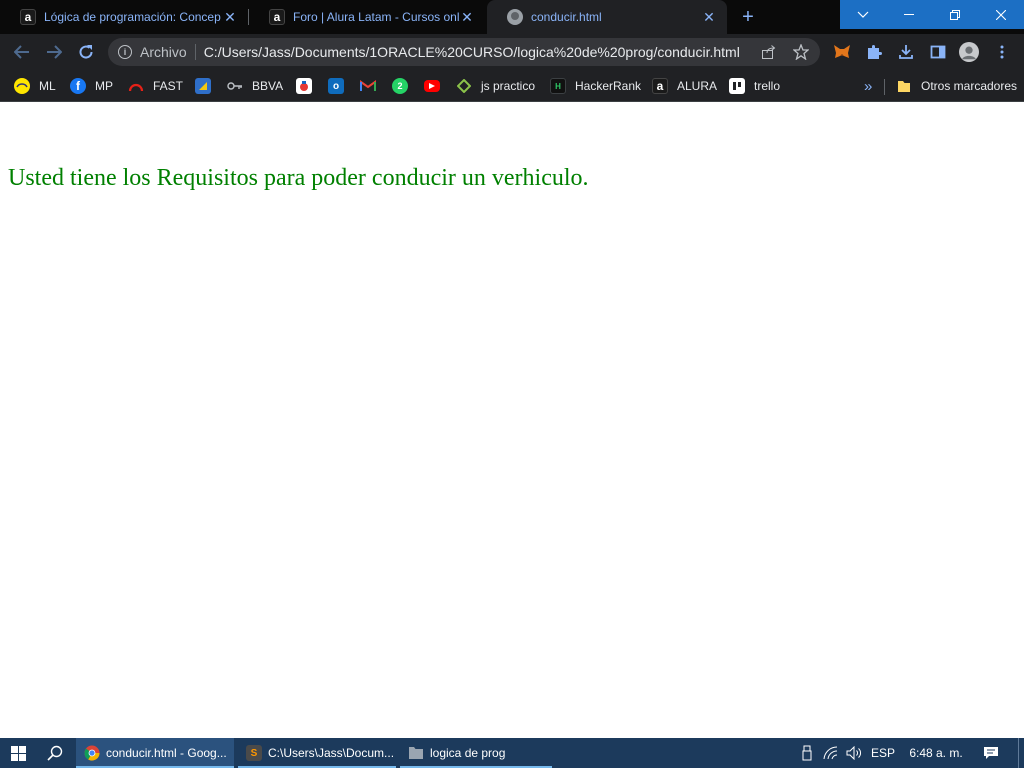 Image resolution: width=1024 pixels, height=768 pixels. What do you see at coordinates (136, 86) in the screenshot?
I see `speedometer-icon` at bounding box center [136, 86].